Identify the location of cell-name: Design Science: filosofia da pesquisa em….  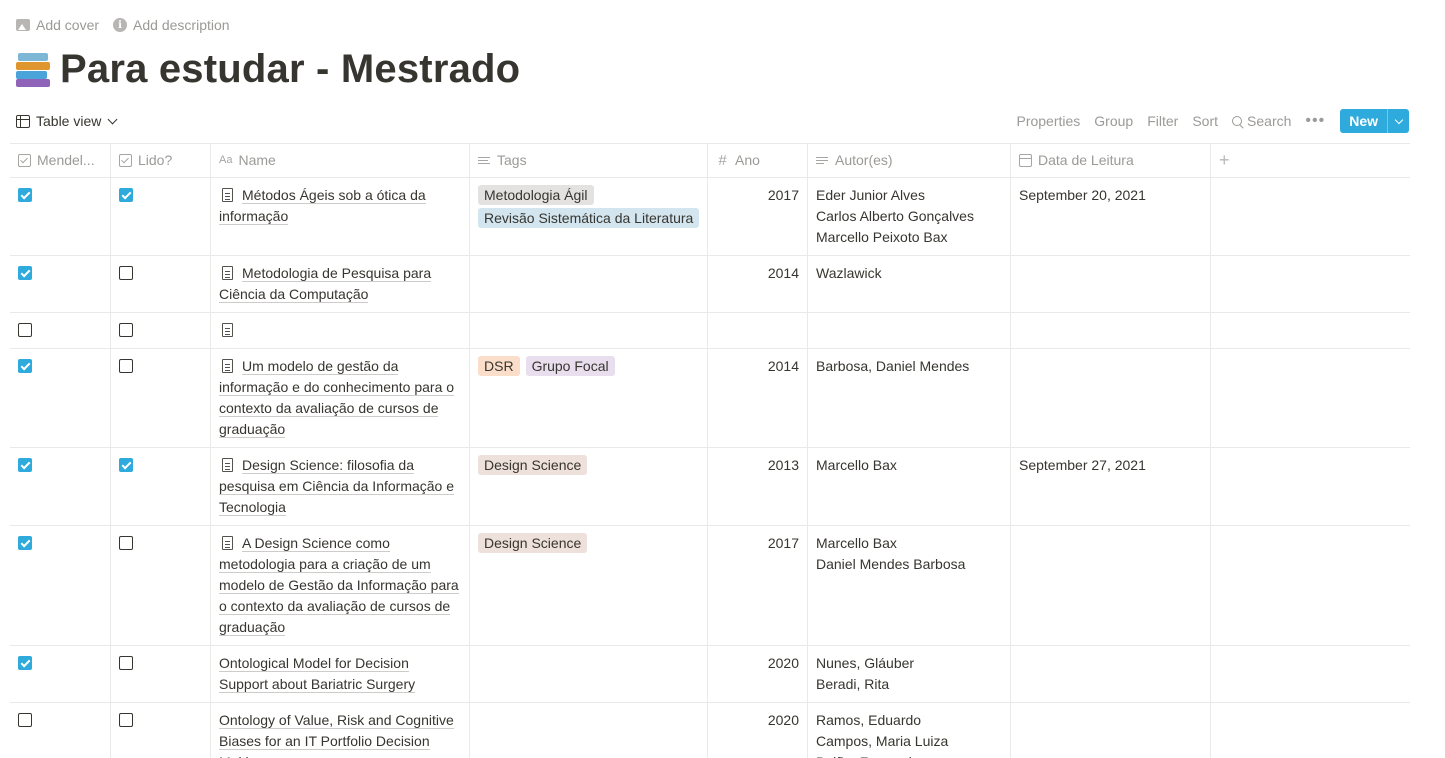
(340, 486).